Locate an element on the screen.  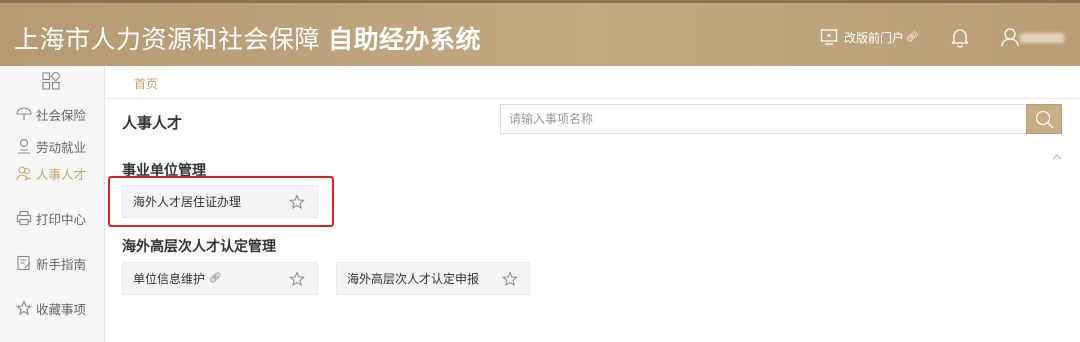
grid-menu-icon is located at coordinates (51, 81).